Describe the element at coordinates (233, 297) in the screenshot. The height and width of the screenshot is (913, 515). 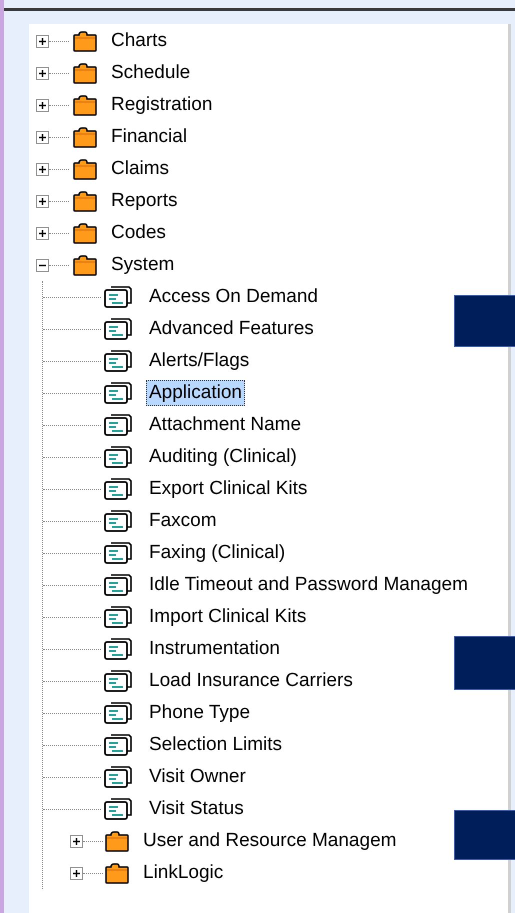
I see `tree-item: Access On Demand` at that location.